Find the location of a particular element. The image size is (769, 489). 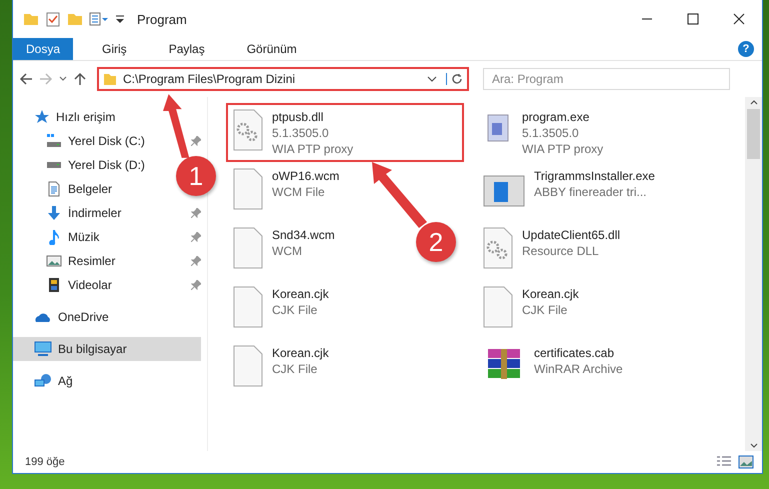

address-path: C:\Program Files\Program Dizini is located at coordinates (209, 79).